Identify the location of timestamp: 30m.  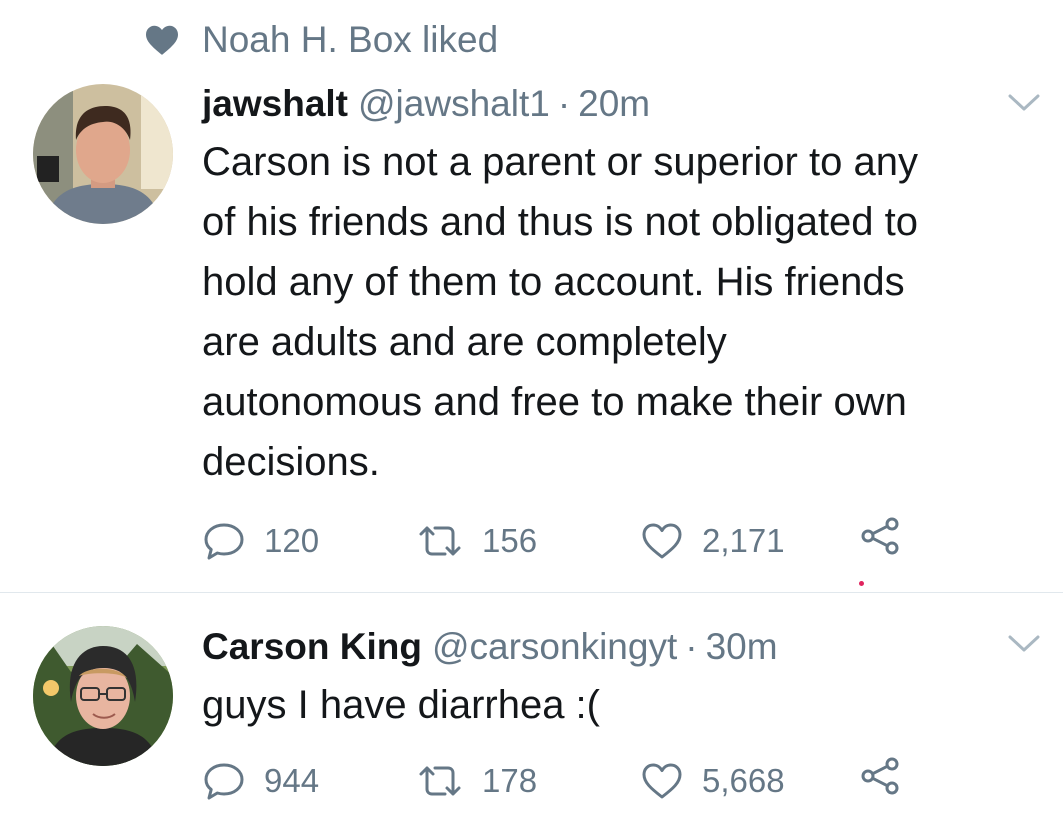
(742, 647).